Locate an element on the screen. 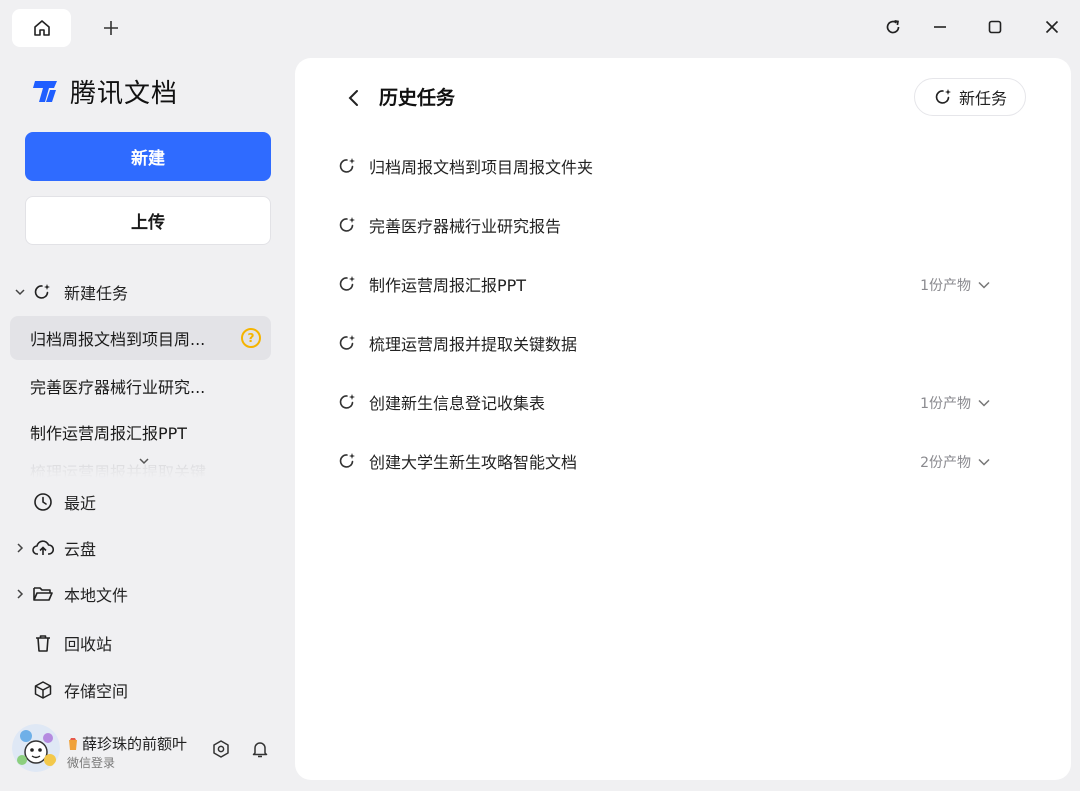  new-task-button: 新任务 is located at coordinates (970, 97).